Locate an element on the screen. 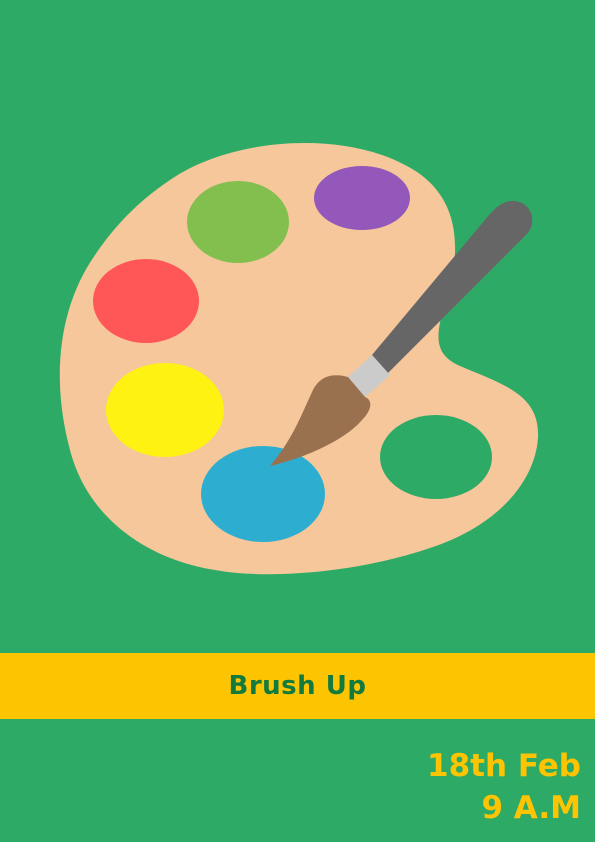 This screenshot has width=595, height=842. purple-paint-blob is located at coordinates (362, 198).